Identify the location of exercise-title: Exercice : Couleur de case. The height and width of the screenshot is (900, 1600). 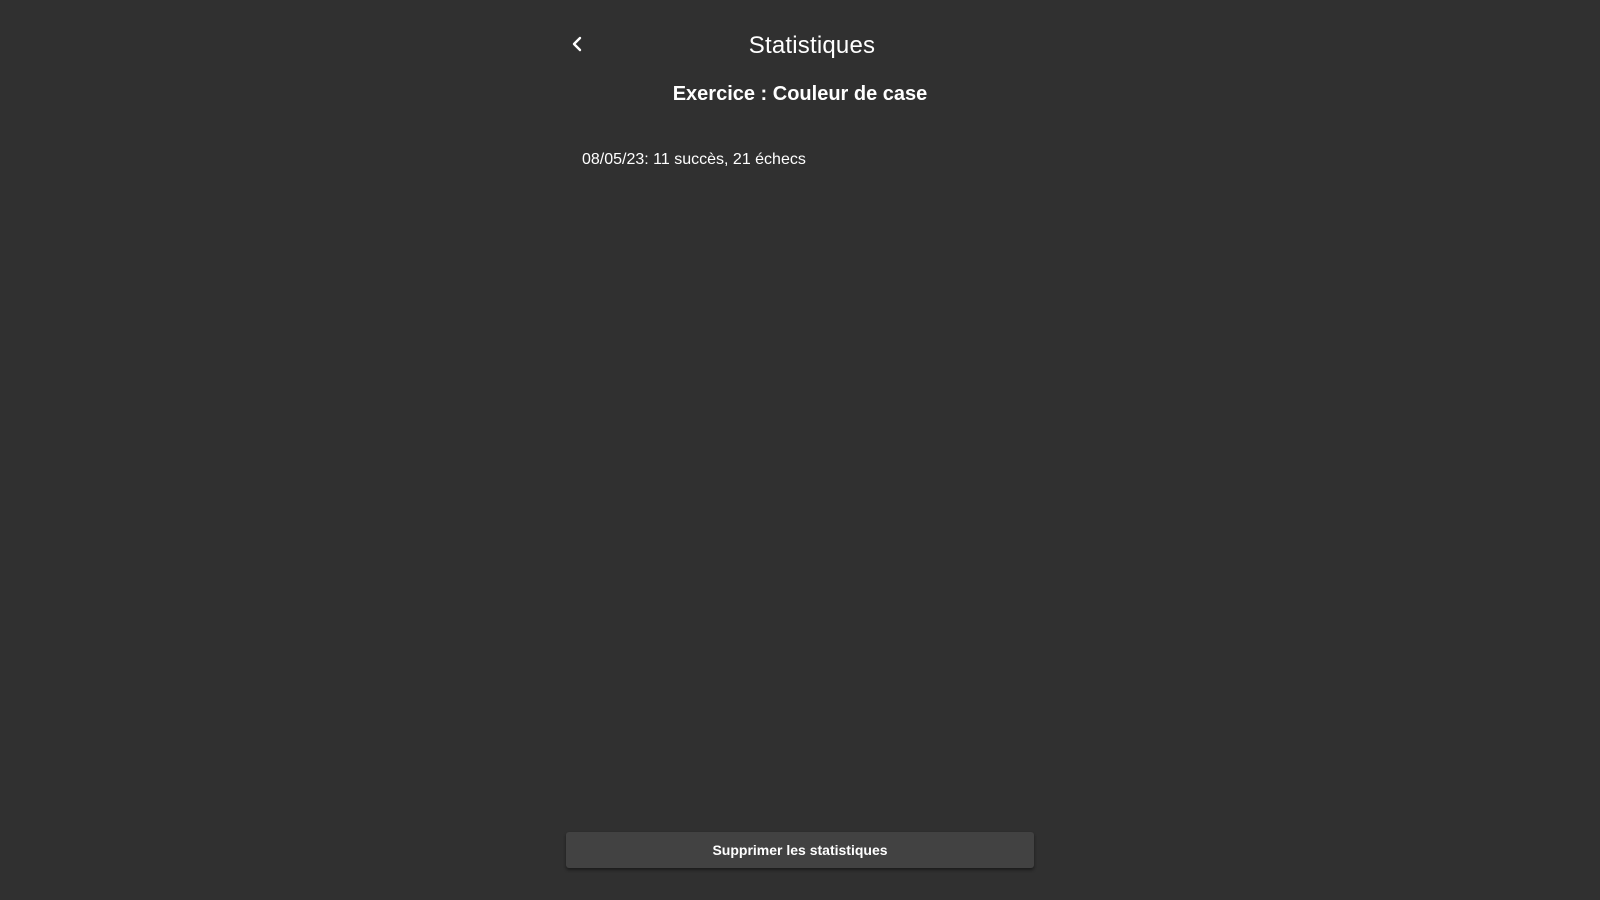
(800, 94).